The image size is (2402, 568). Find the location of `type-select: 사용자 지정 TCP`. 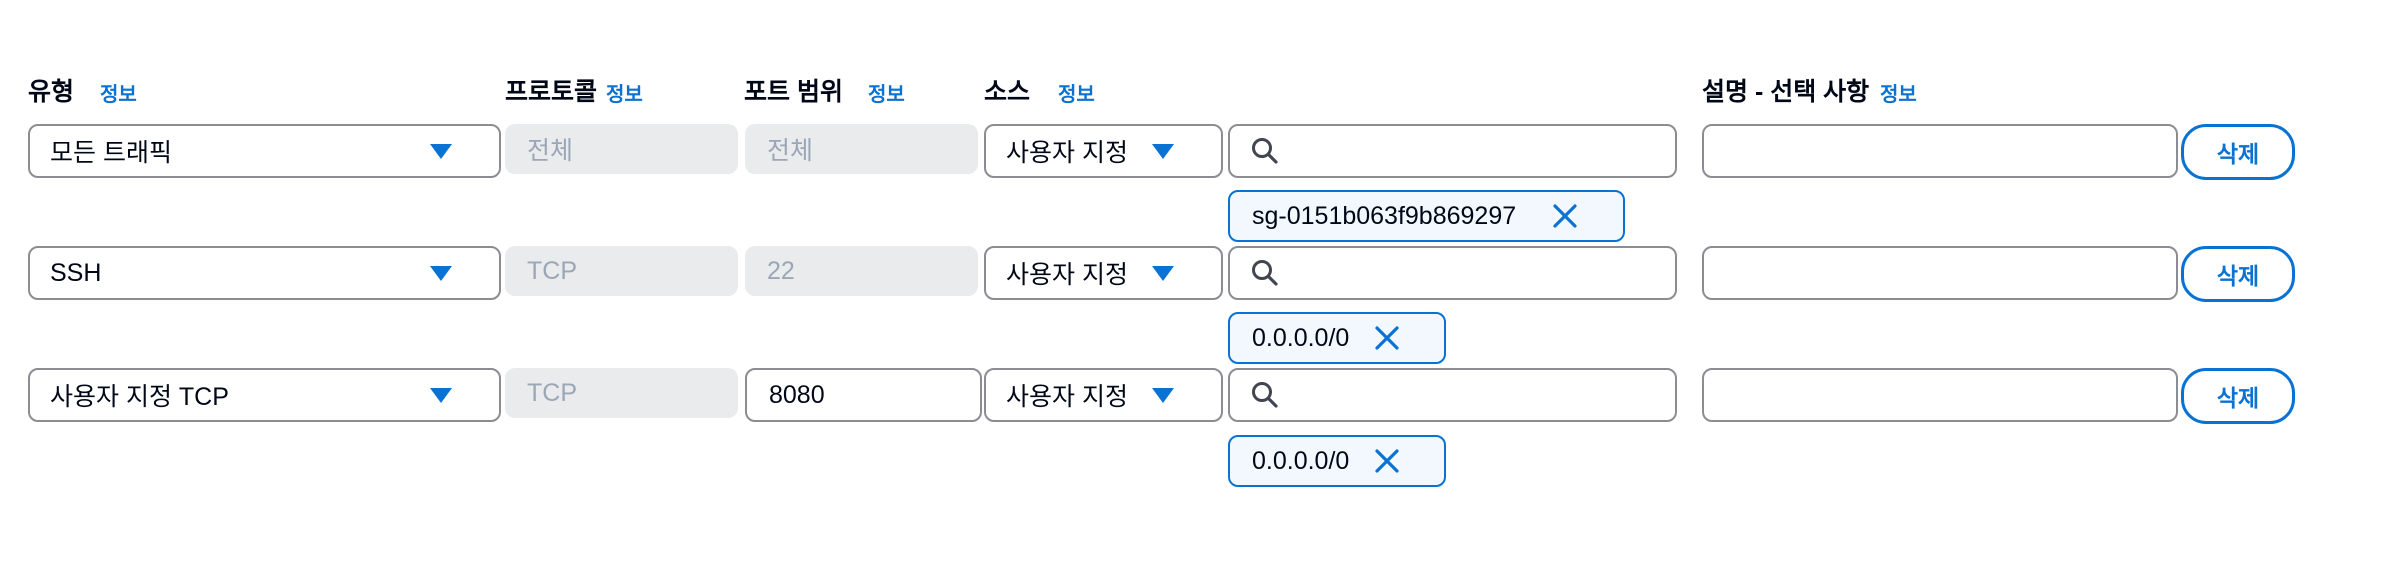

type-select: 사용자 지정 TCP is located at coordinates (264, 395).